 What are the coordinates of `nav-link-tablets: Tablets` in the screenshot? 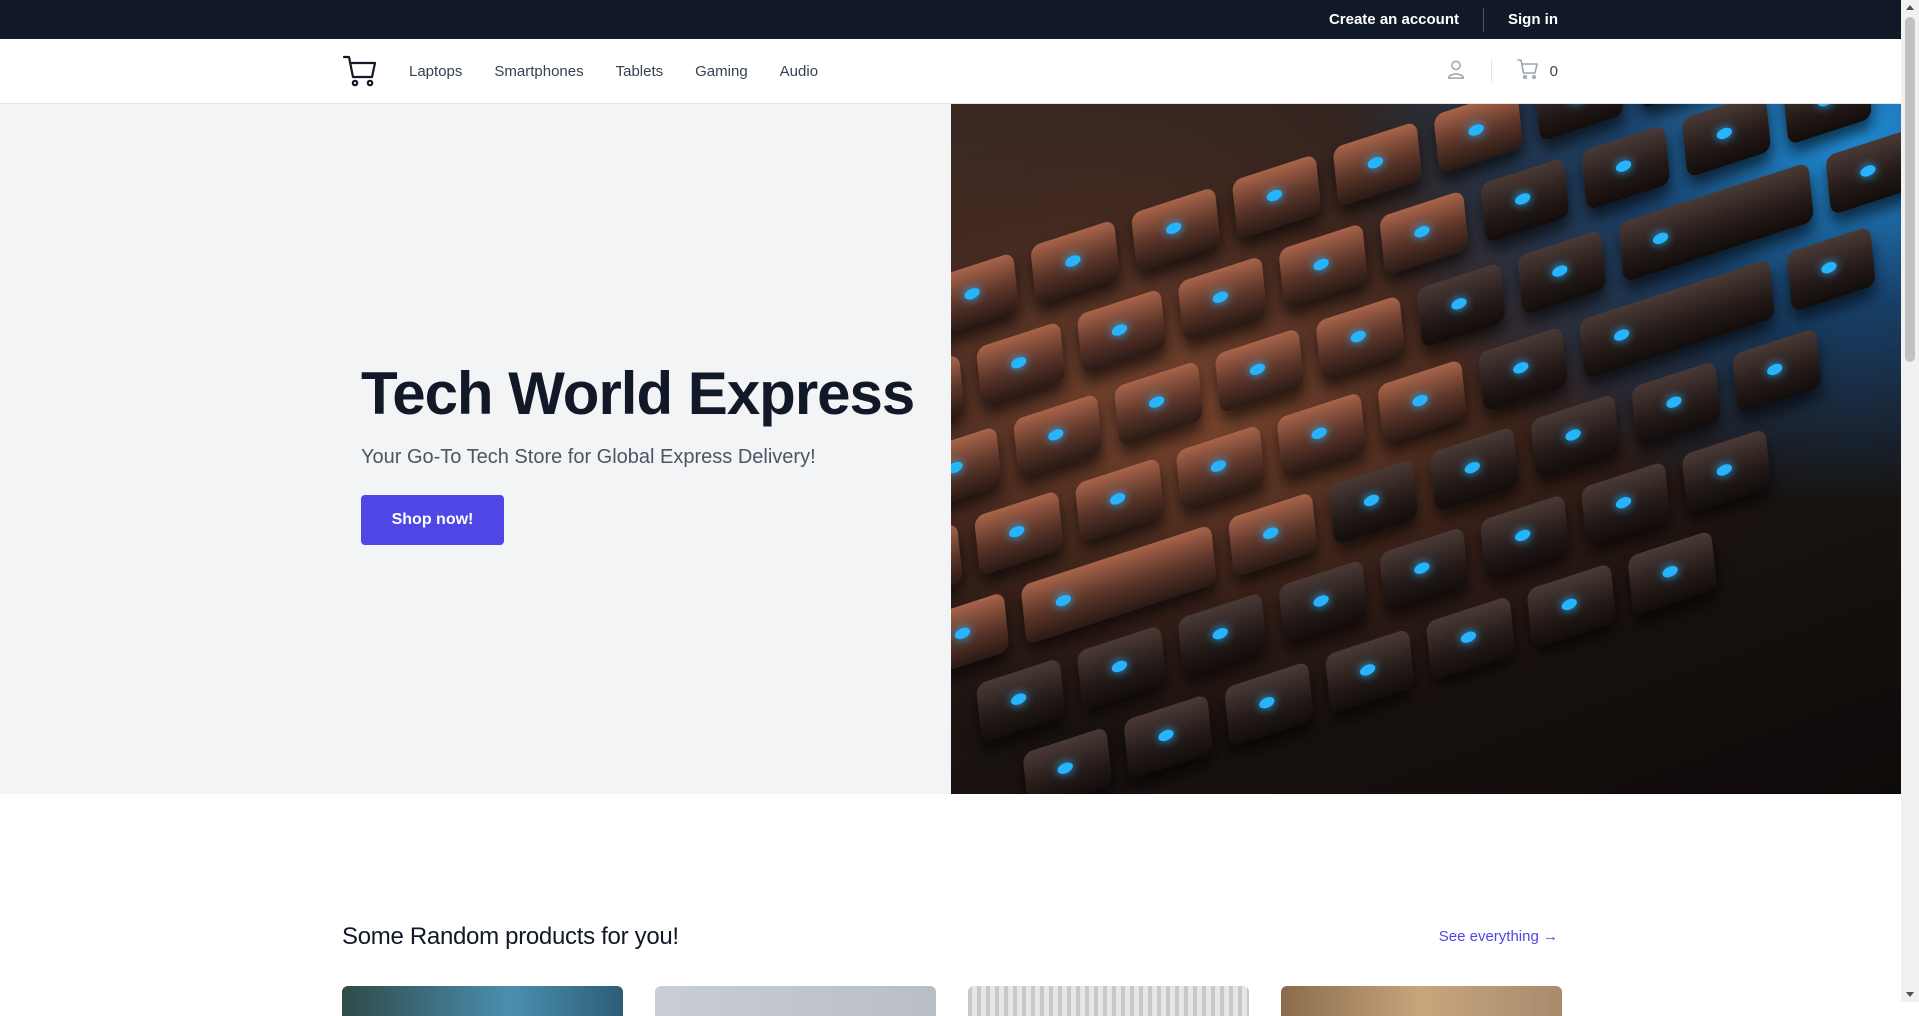 It's located at (640, 71).